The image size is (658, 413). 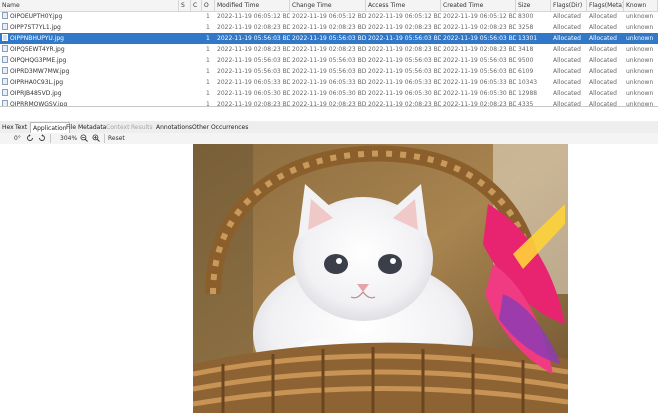 I want to click on file-name: OIPPNBHUPYU.jpg, so click(x=37, y=38).